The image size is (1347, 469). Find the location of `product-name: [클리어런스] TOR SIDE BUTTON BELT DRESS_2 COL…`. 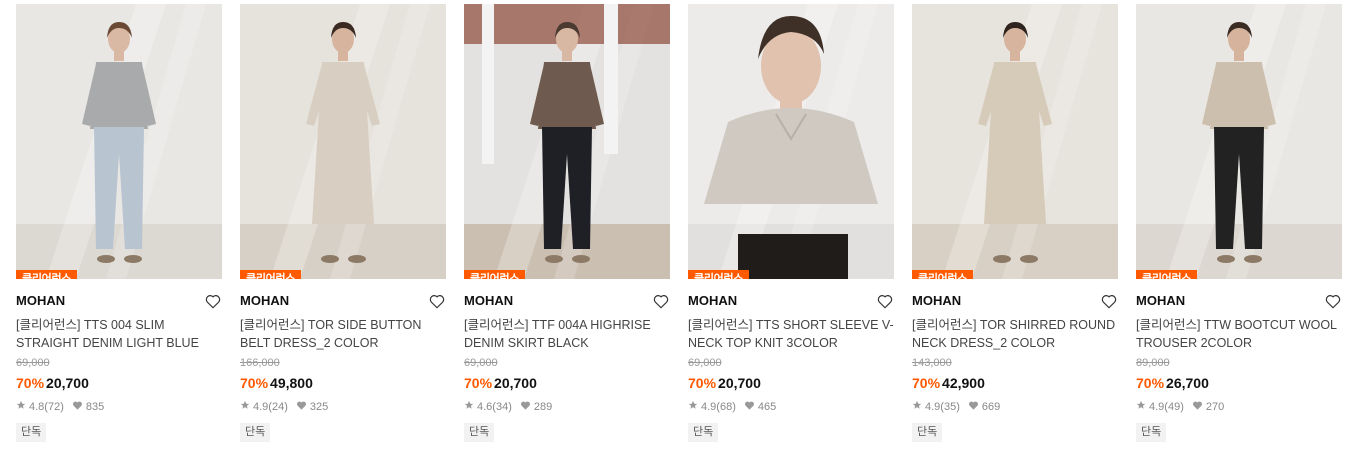

product-name: [클리어런스] TOR SIDE BUTTON BELT DRESS_2 COL… is located at coordinates (343, 334).